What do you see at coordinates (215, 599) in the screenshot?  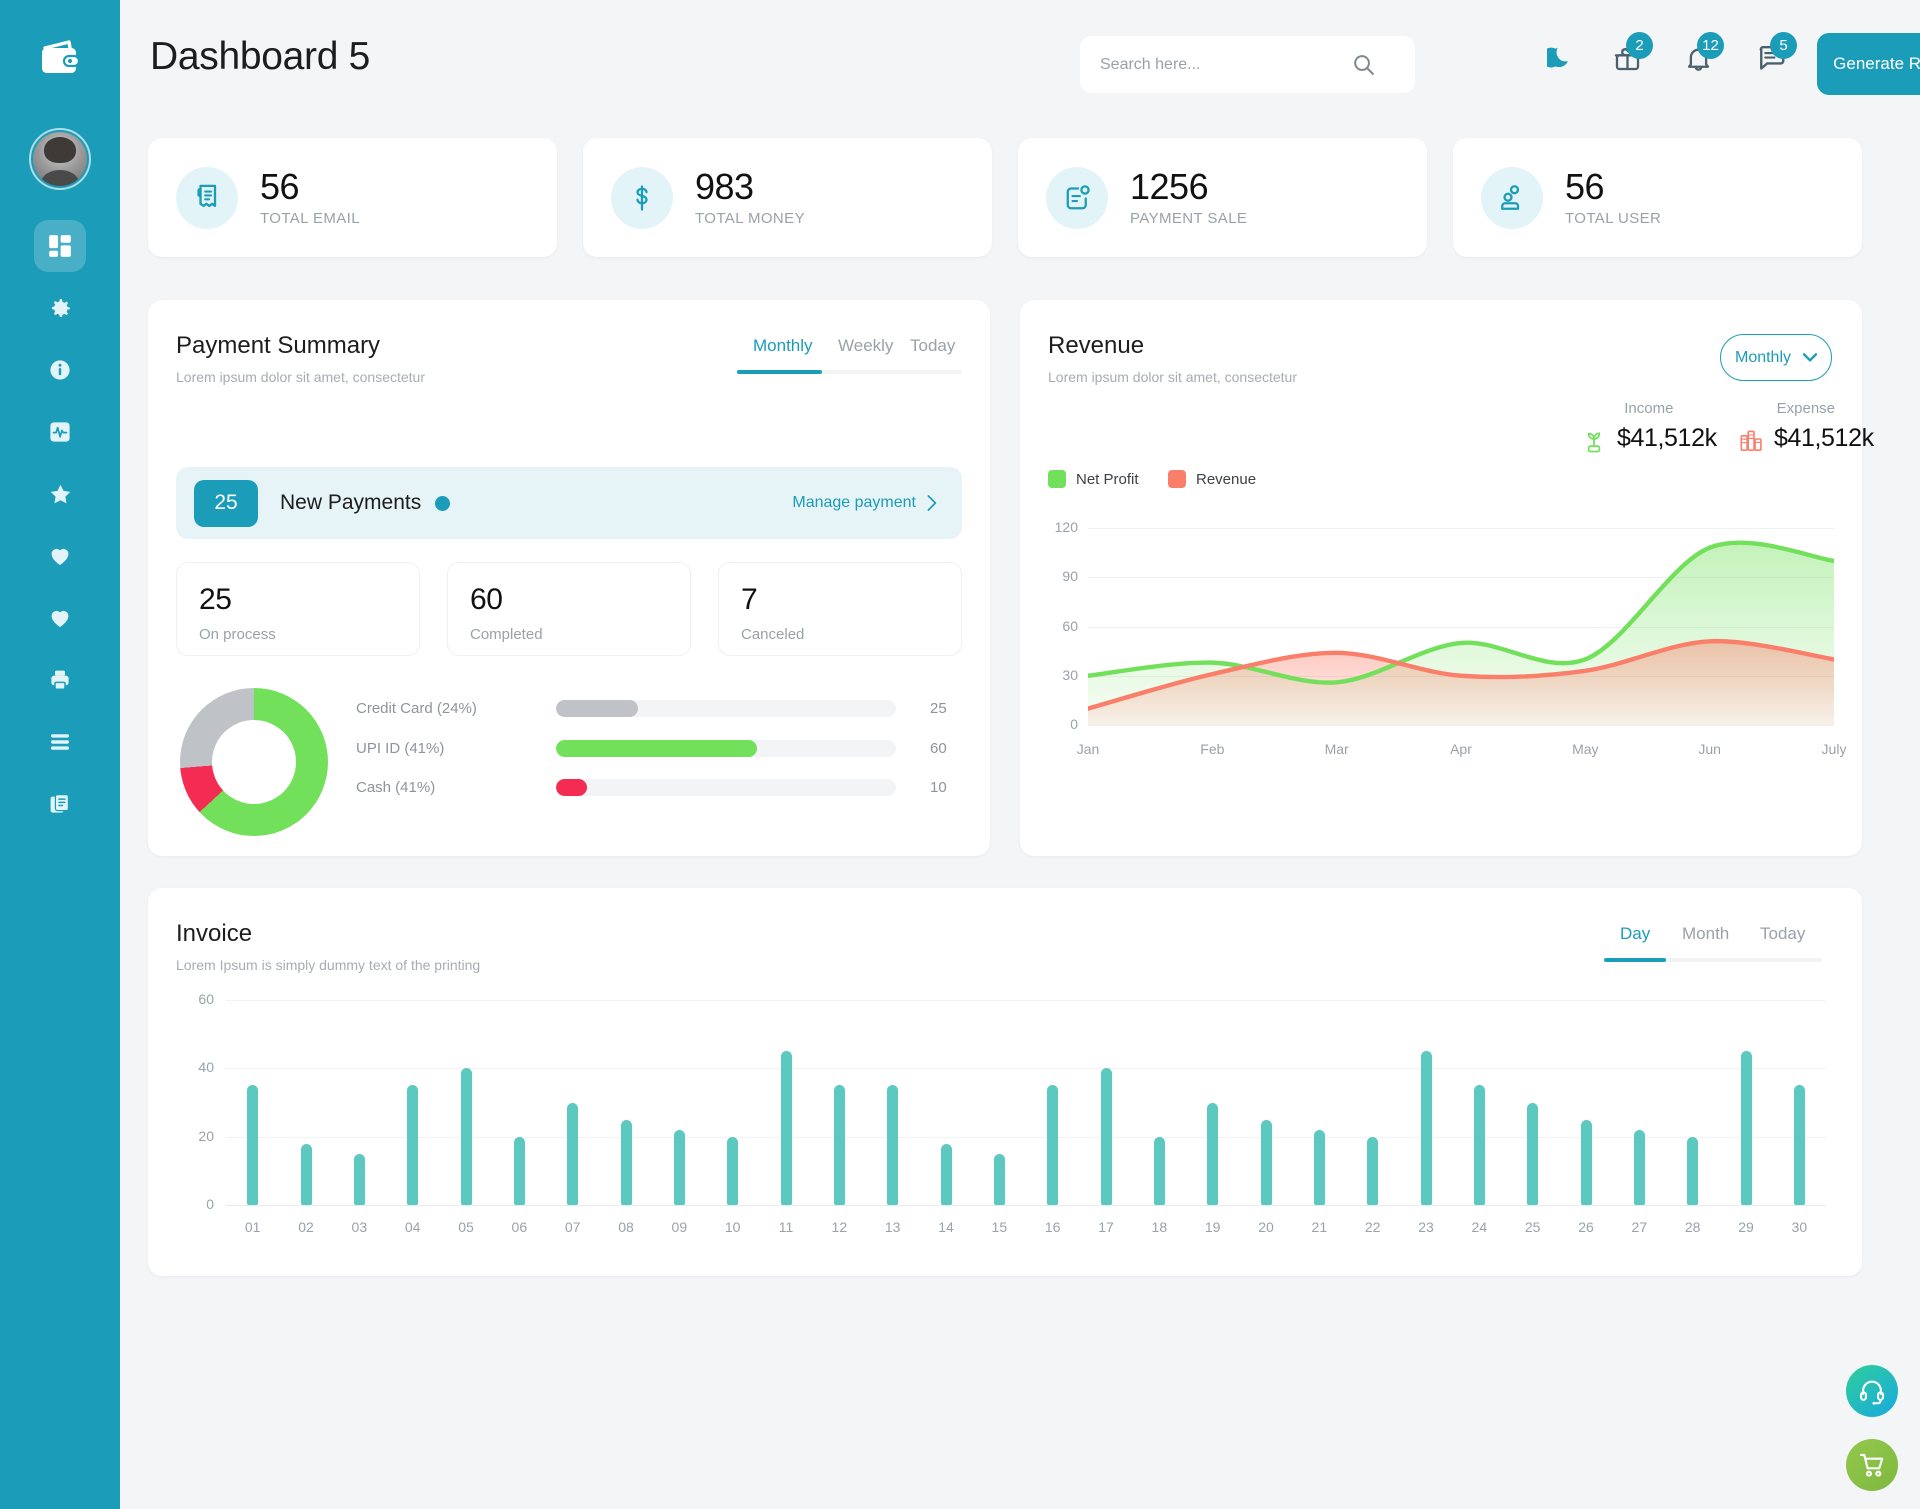 I see `mini-value: 25` at bounding box center [215, 599].